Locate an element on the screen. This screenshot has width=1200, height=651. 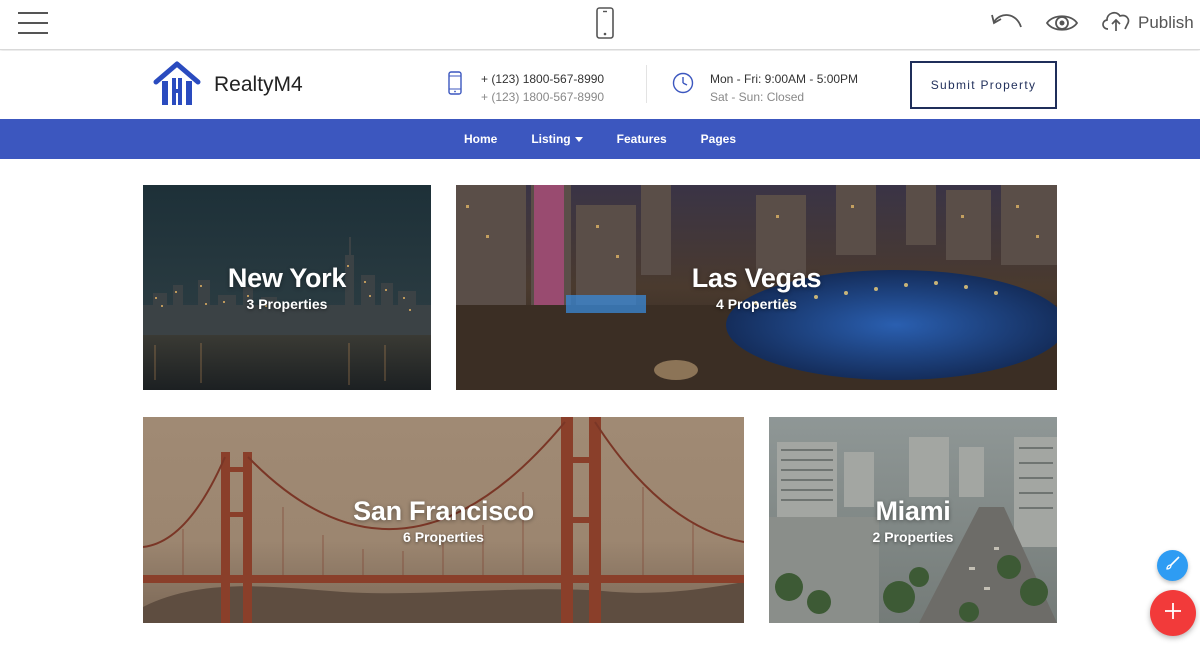
property-count: 4 Properties is located at coordinates (756, 304).